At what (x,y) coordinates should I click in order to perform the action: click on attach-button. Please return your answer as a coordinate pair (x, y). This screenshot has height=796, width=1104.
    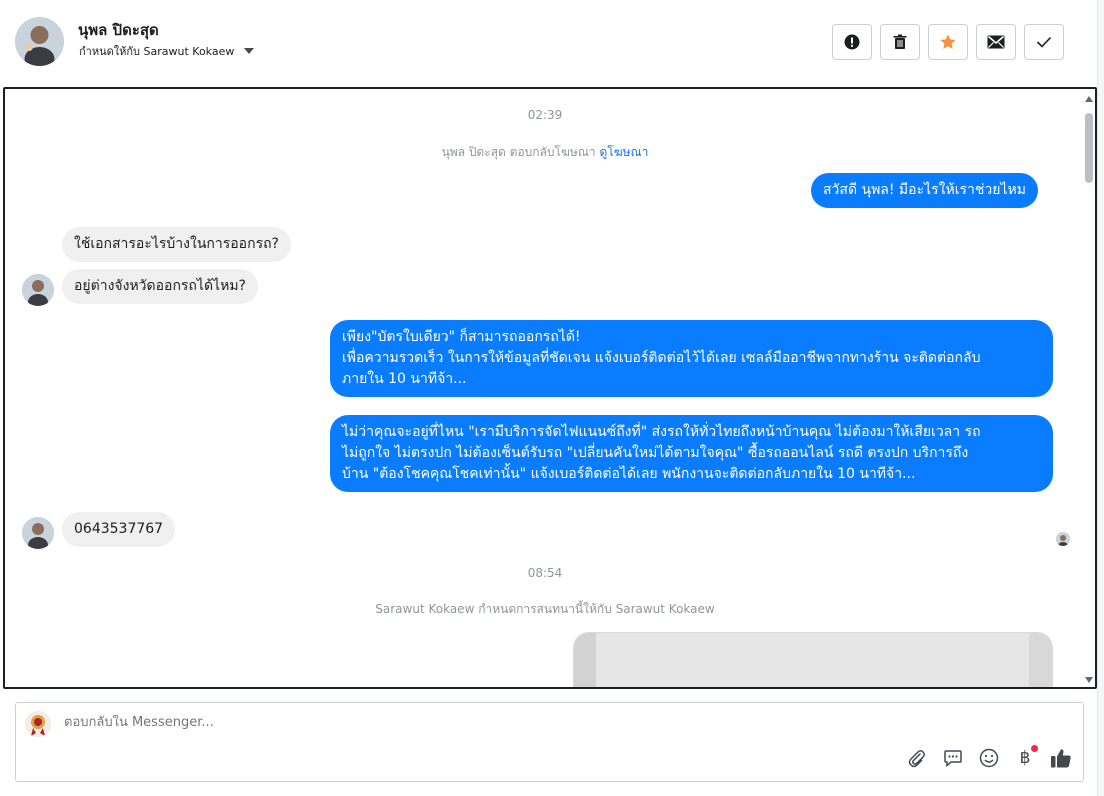
    Looking at the image, I should click on (917, 758).